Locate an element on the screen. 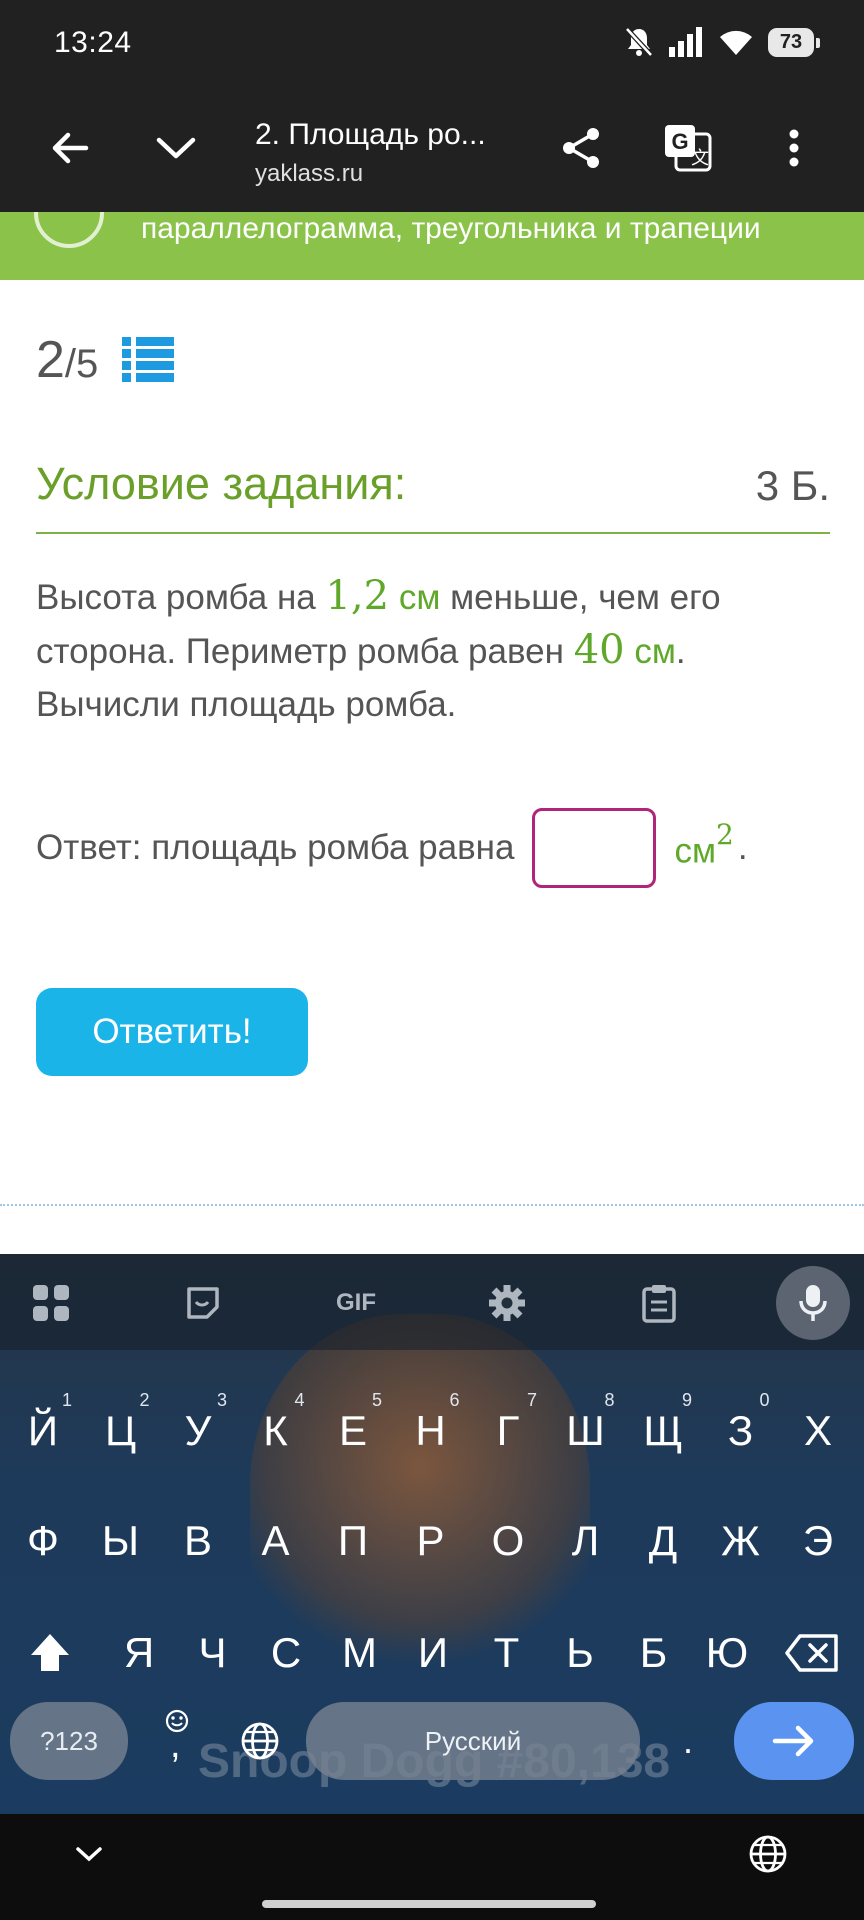  key: Х is located at coordinates (818, 1431).